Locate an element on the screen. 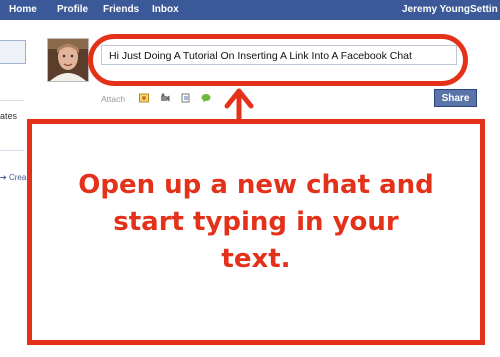 The width and height of the screenshot is (500, 357). share-button: Share is located at coordinates (455, 98).